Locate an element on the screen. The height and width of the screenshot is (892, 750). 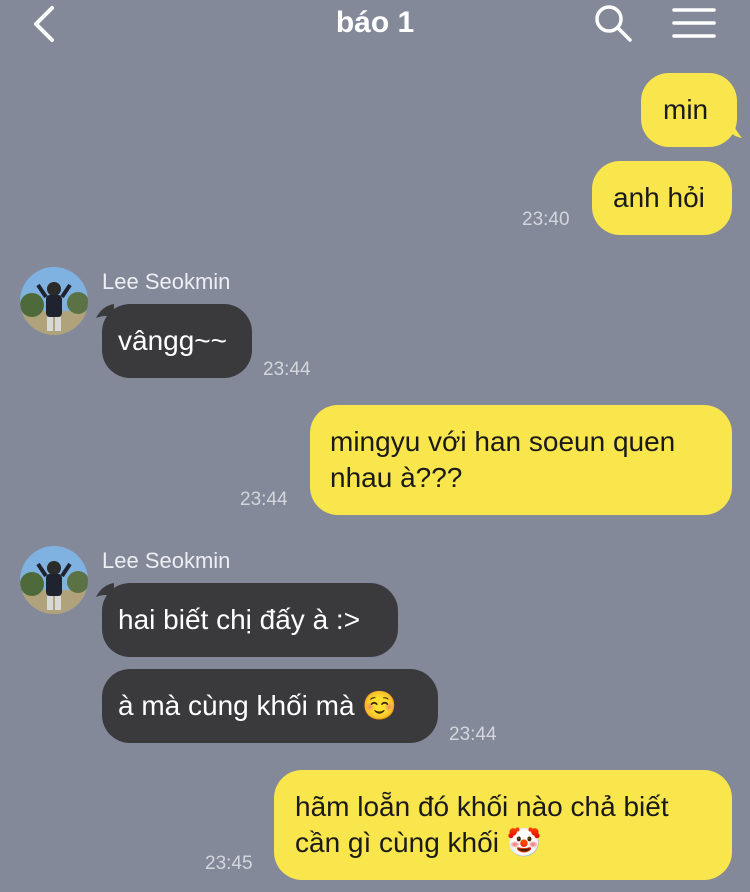
menu-button is located at coordinates (694, 24).